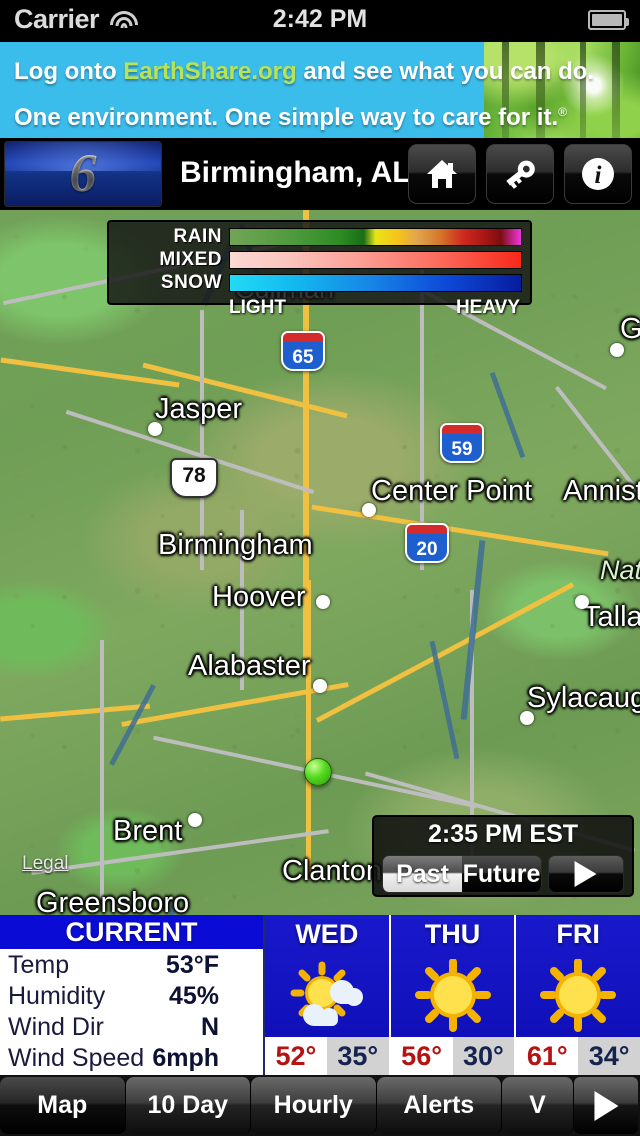  What do you see at coordinates (113, 901) in the screenshot?
I see `map-city-label: Greensboro` at bounding box center [113, 901].